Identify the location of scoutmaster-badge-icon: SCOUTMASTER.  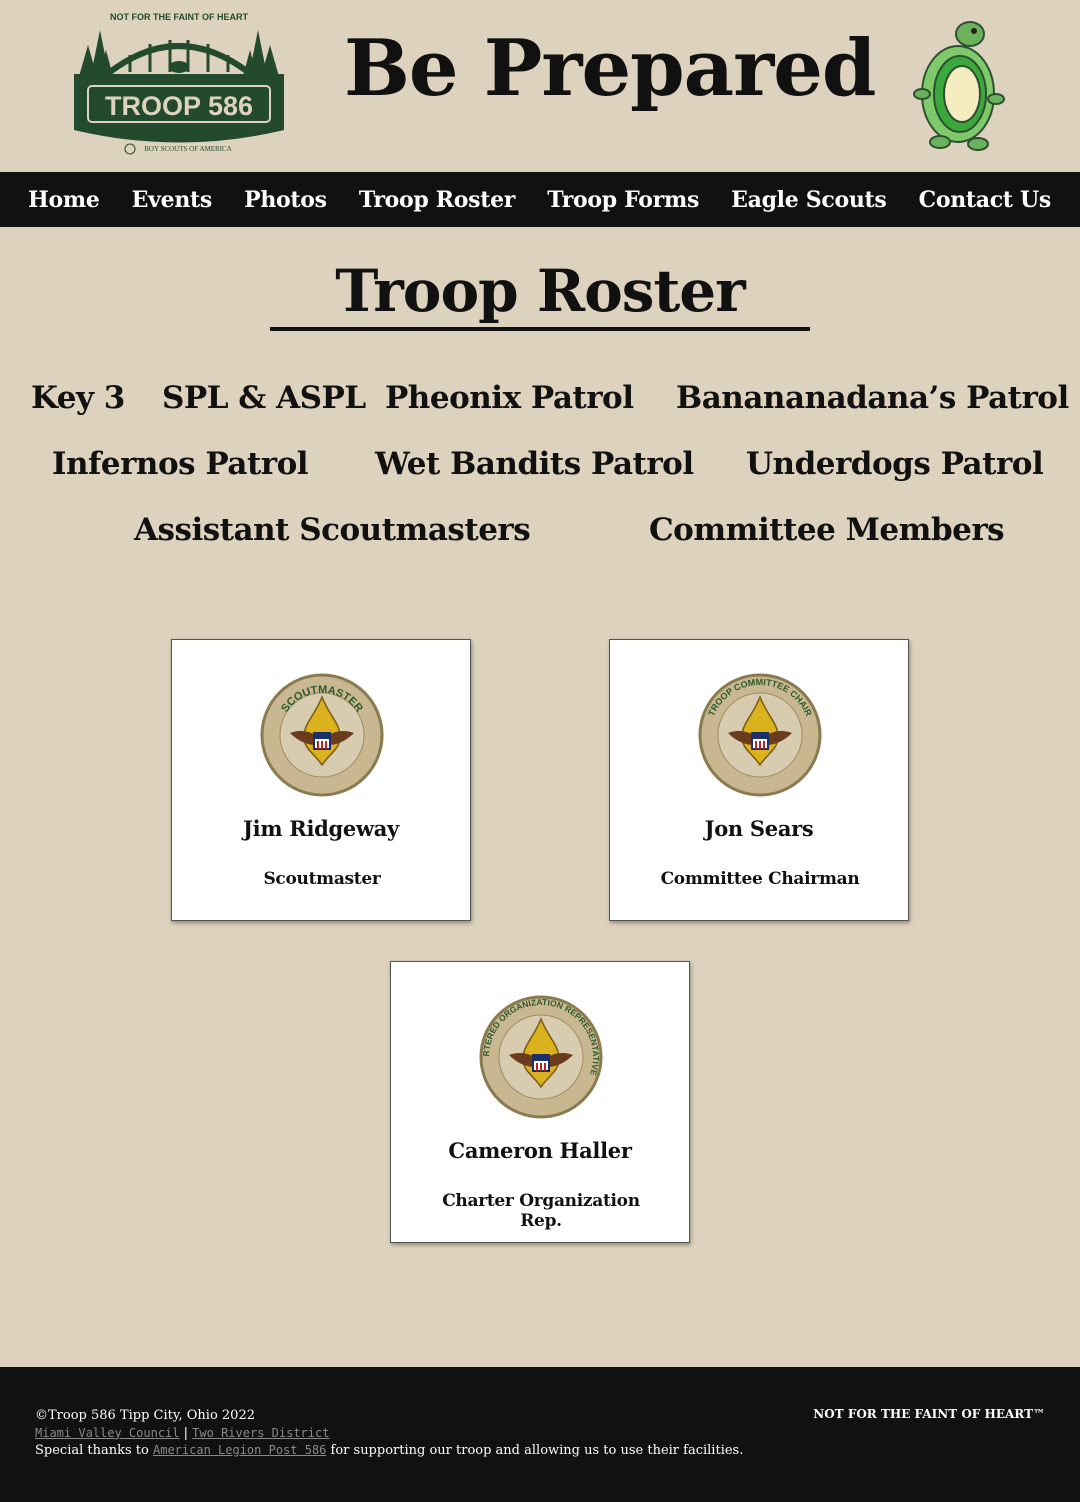
(322, 735).